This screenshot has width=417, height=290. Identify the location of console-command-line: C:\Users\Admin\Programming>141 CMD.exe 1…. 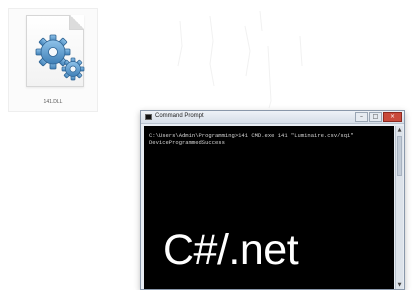
(251, 135).